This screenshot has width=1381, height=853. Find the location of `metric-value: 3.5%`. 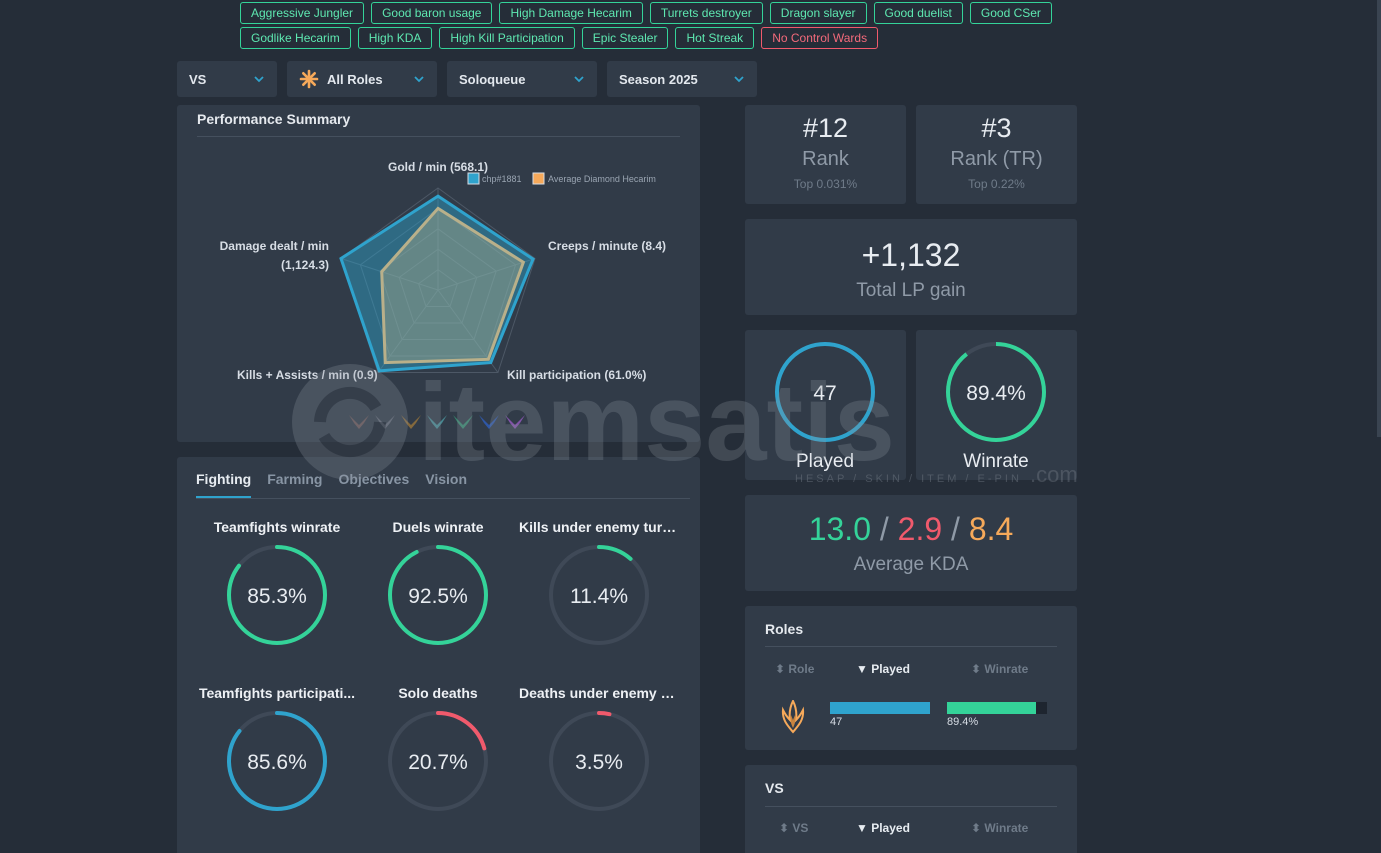

metric-value: 3.5% is located at coordinates (599, 762).